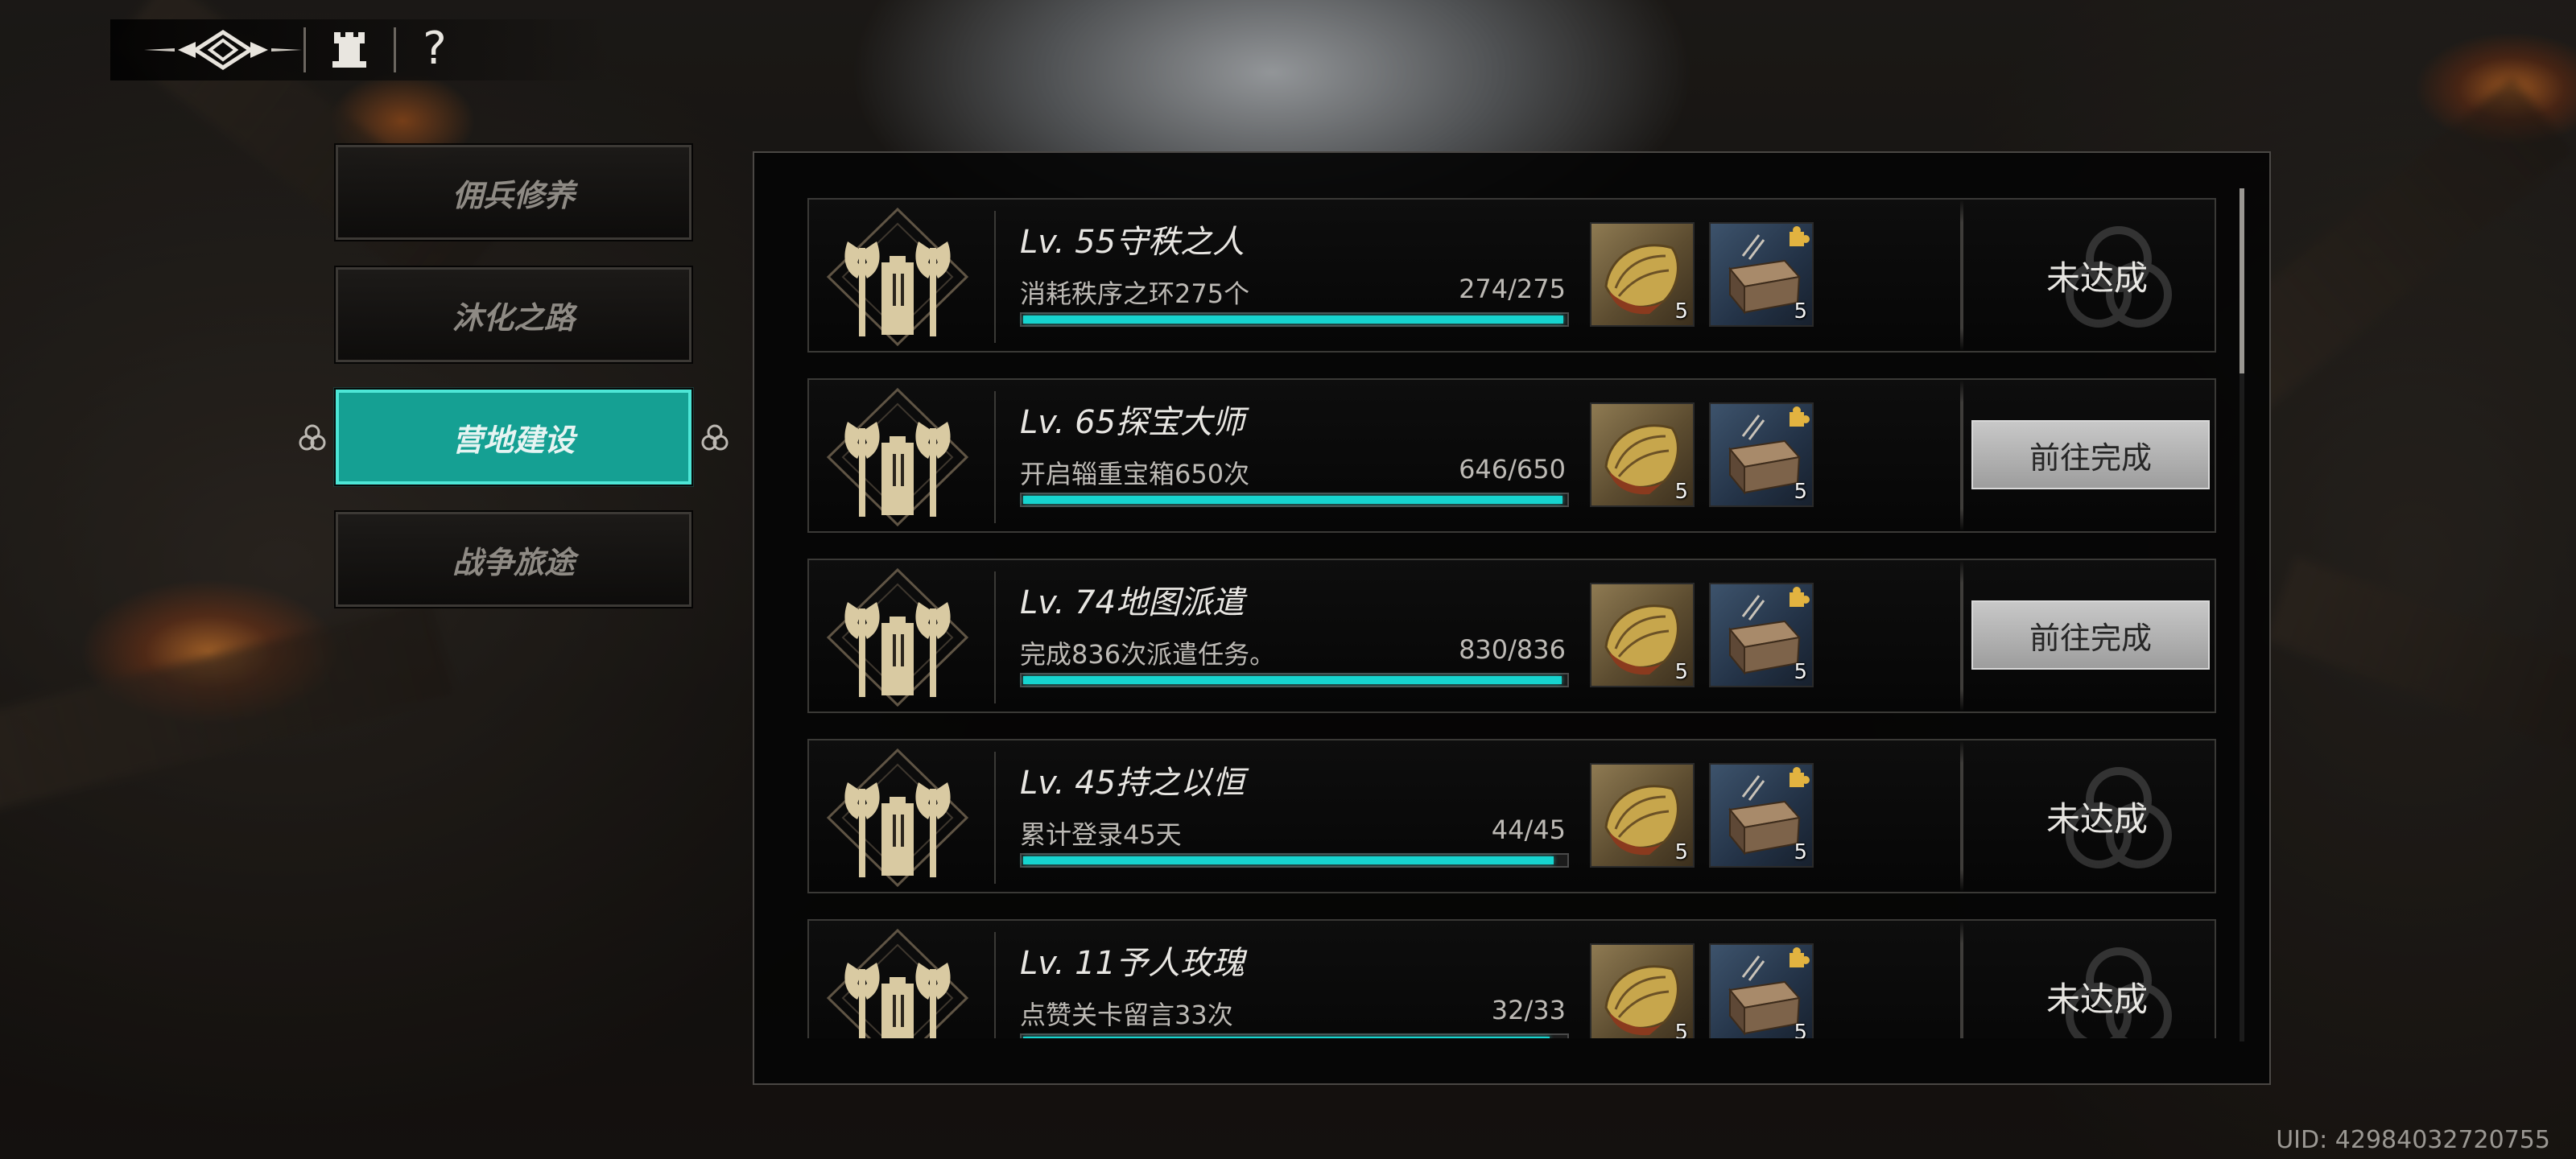 The image size is (2576, 1159). Describe the element at coordinates (349, 50) in the screenshot. I see `tower-icon` at that location.